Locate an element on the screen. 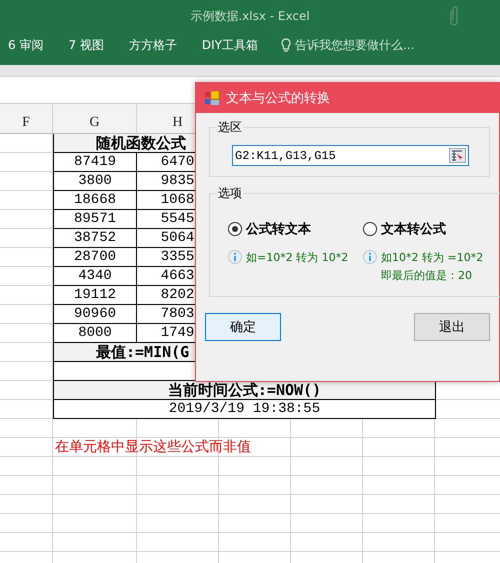  radio-option: 文本转公式 is located at coordinates (430, 229).